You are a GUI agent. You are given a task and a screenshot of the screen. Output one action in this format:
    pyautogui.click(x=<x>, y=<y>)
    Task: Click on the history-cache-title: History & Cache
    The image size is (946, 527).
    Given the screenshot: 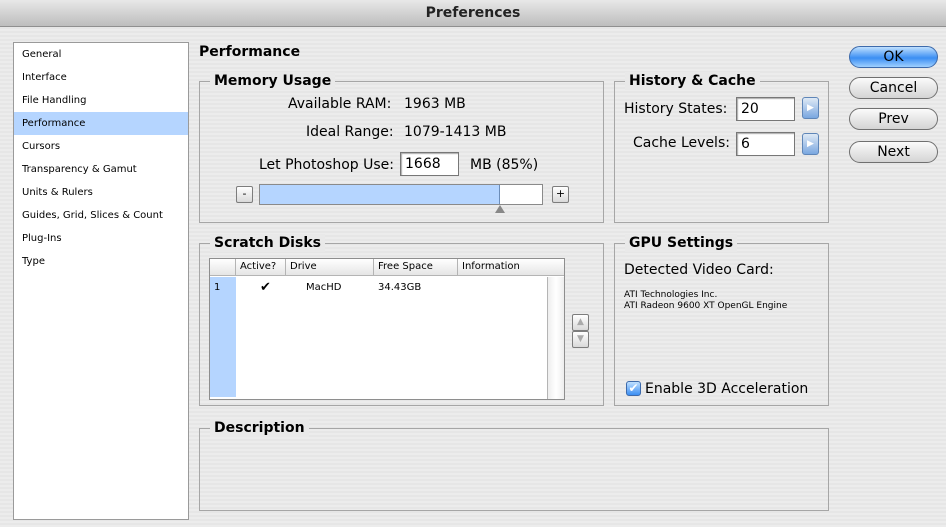 What is the action you would take?
    pyautogui.click(x=692, y=81)
    